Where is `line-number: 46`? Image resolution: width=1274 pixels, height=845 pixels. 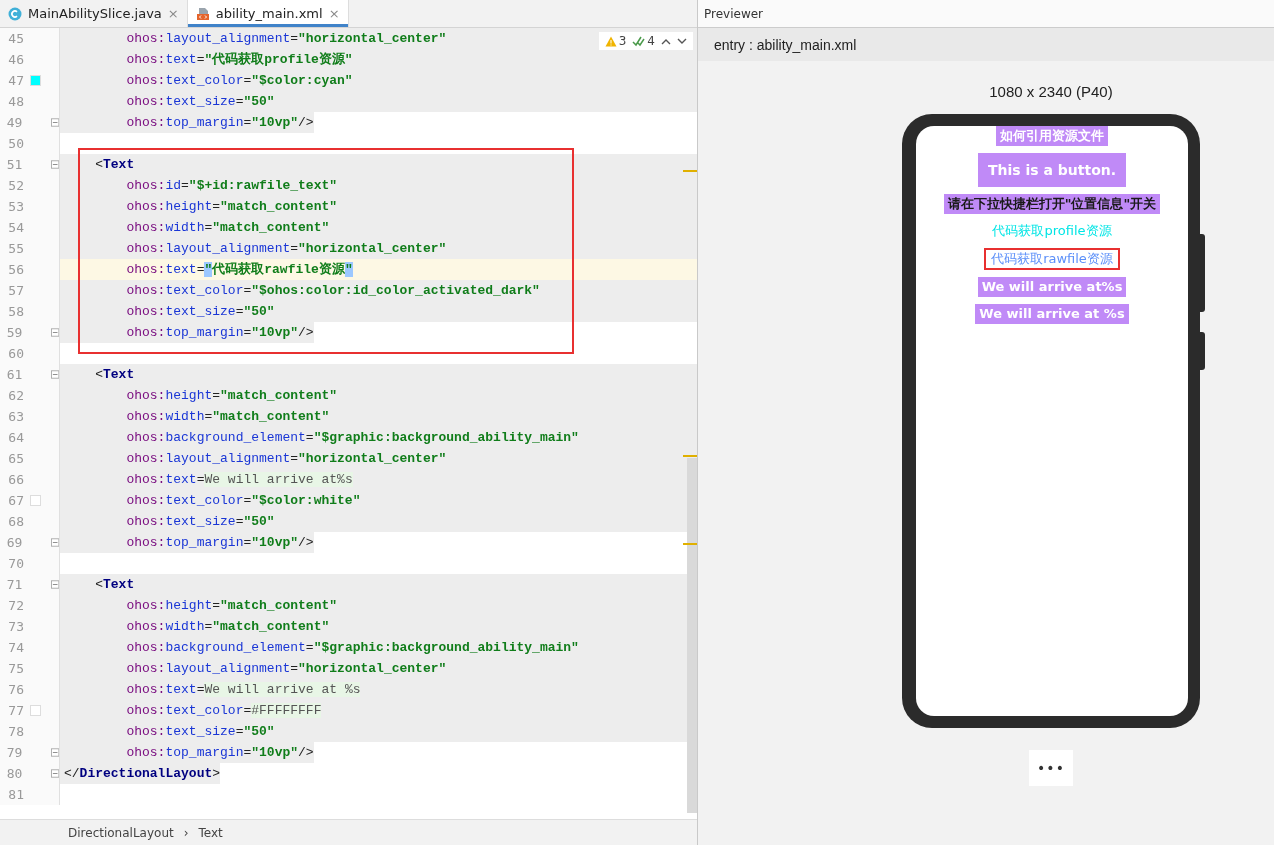
line-number: 46 is located at coordinates (15, 59).